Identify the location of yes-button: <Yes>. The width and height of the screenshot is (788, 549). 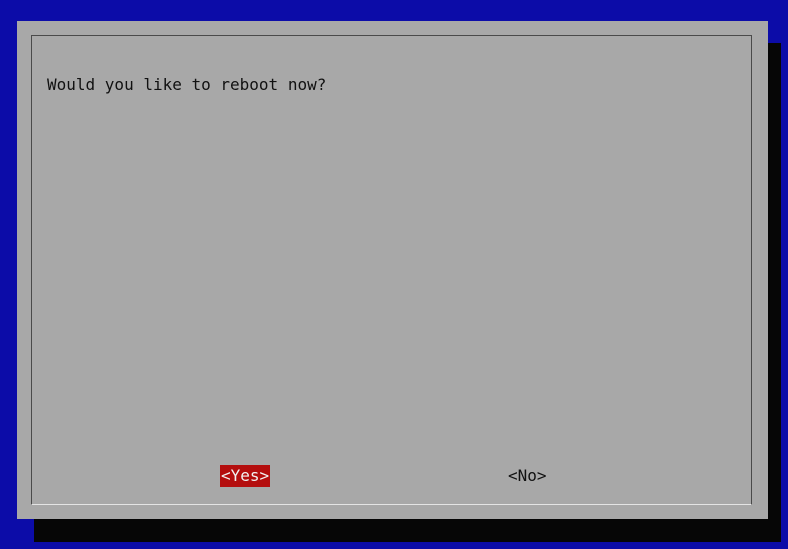
(245, 476).